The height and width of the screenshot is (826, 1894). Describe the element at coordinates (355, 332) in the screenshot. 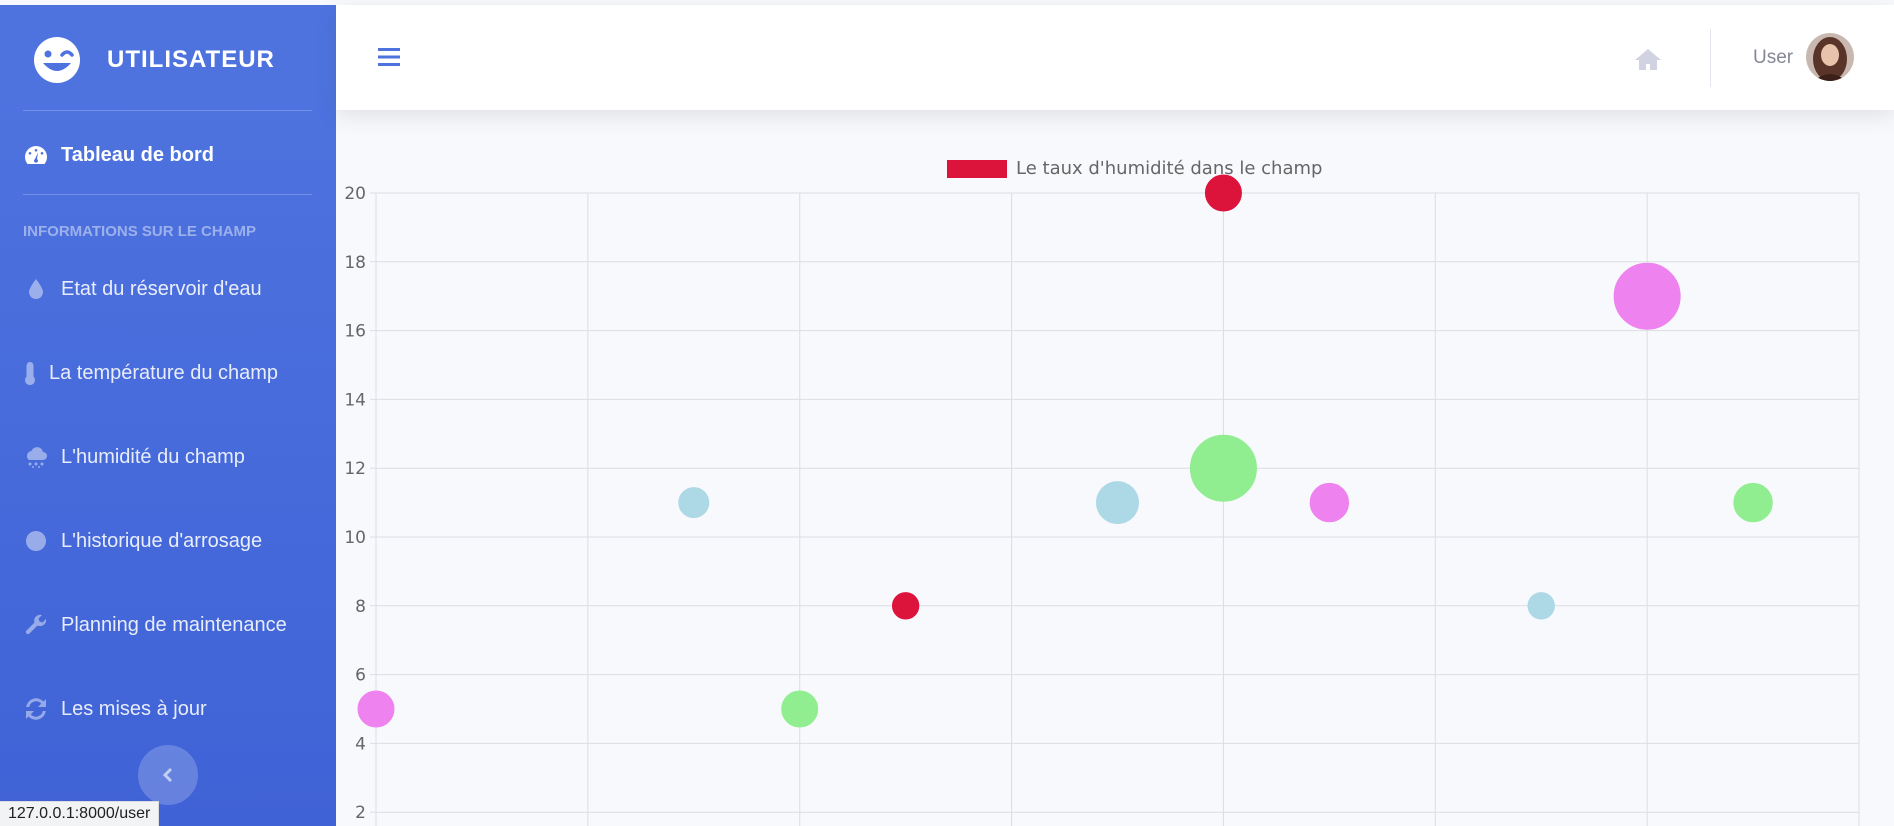

I see `y-tick-label: 16` at that location.